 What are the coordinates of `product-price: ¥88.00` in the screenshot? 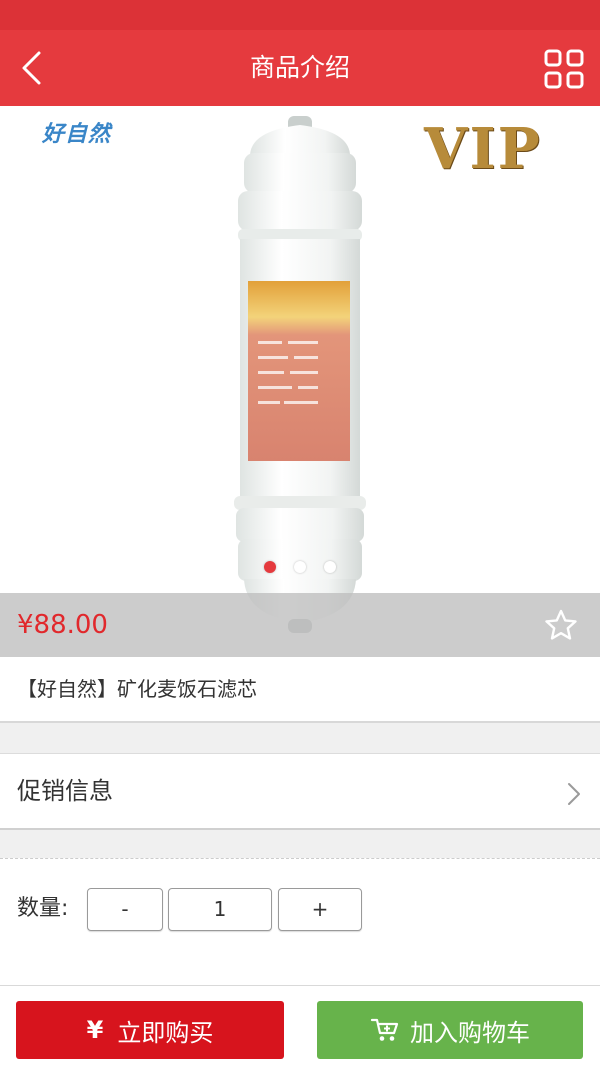 It's located at (62, 625).